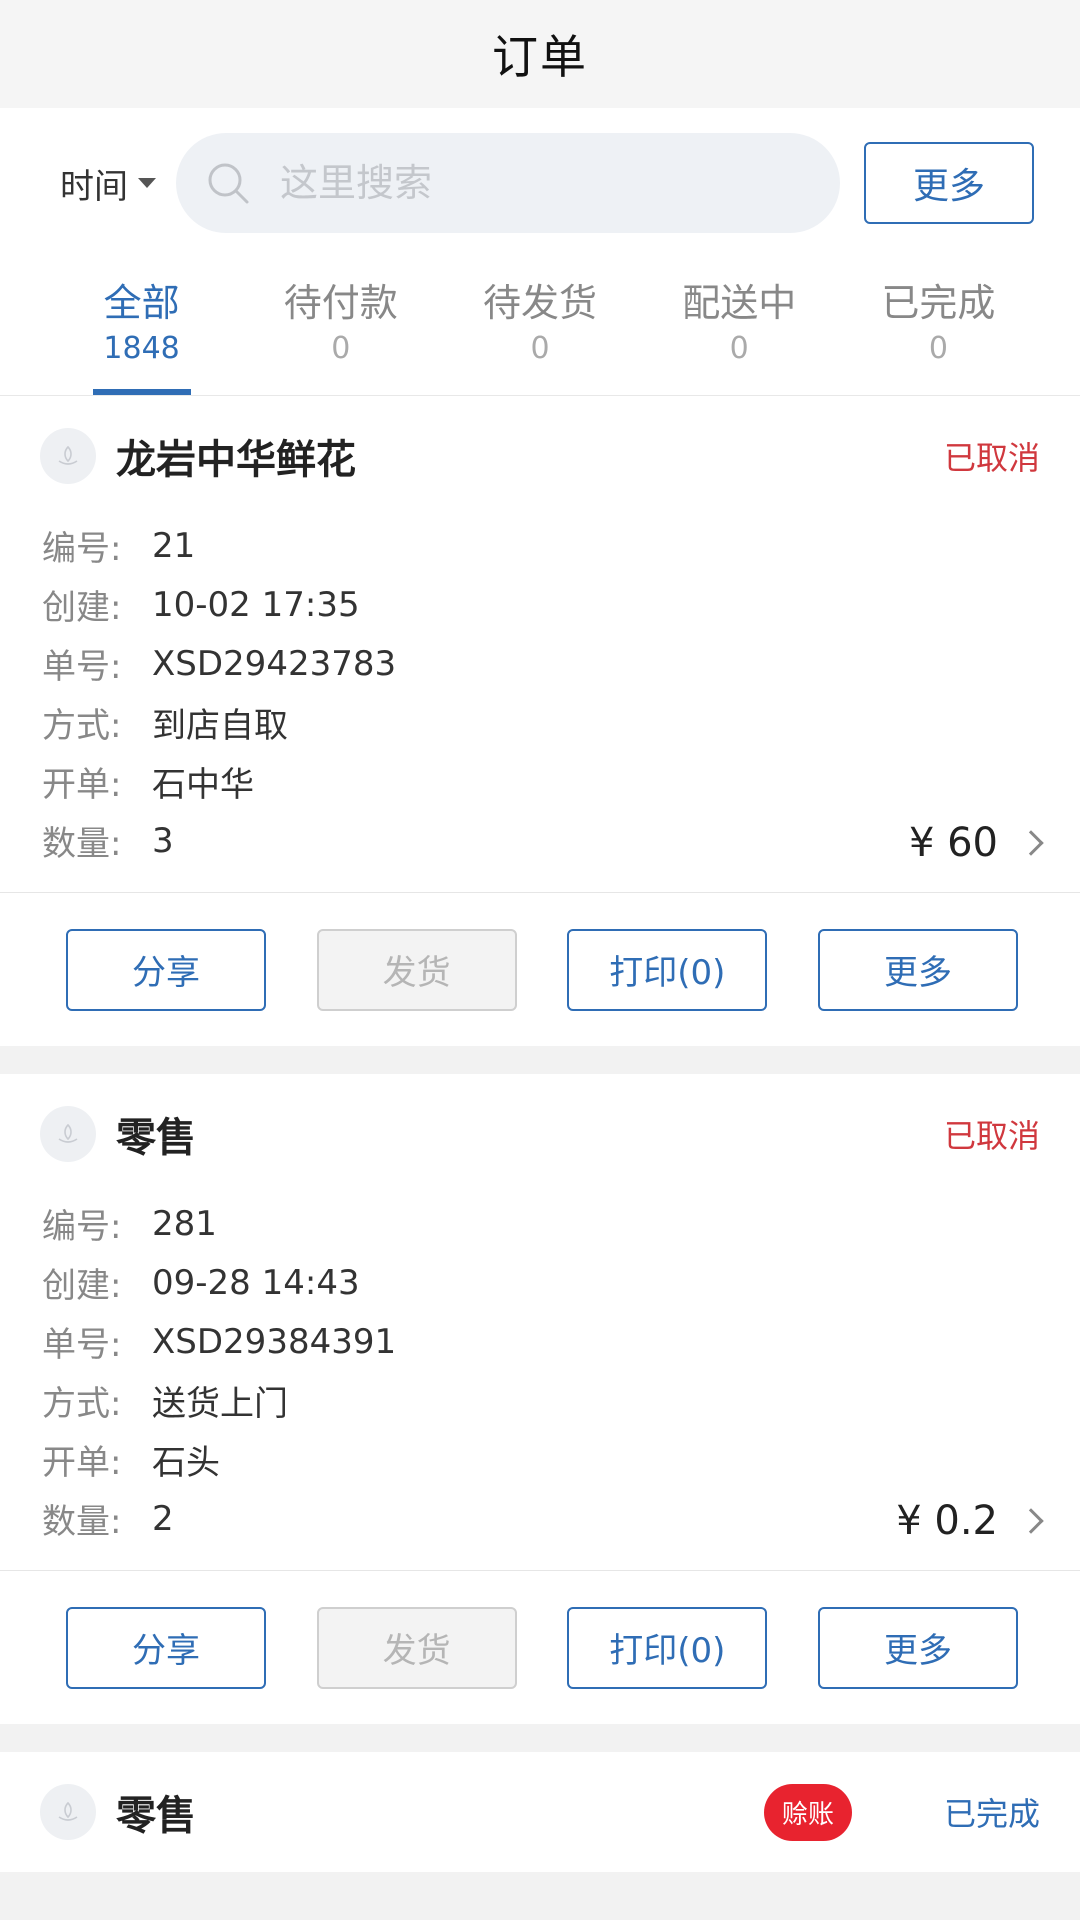 The width and height of the screenshot is (1080, 1920). Describe the element at coordinates (141, 348) in the screenshot. I see `tab-count: 1848` at that location.